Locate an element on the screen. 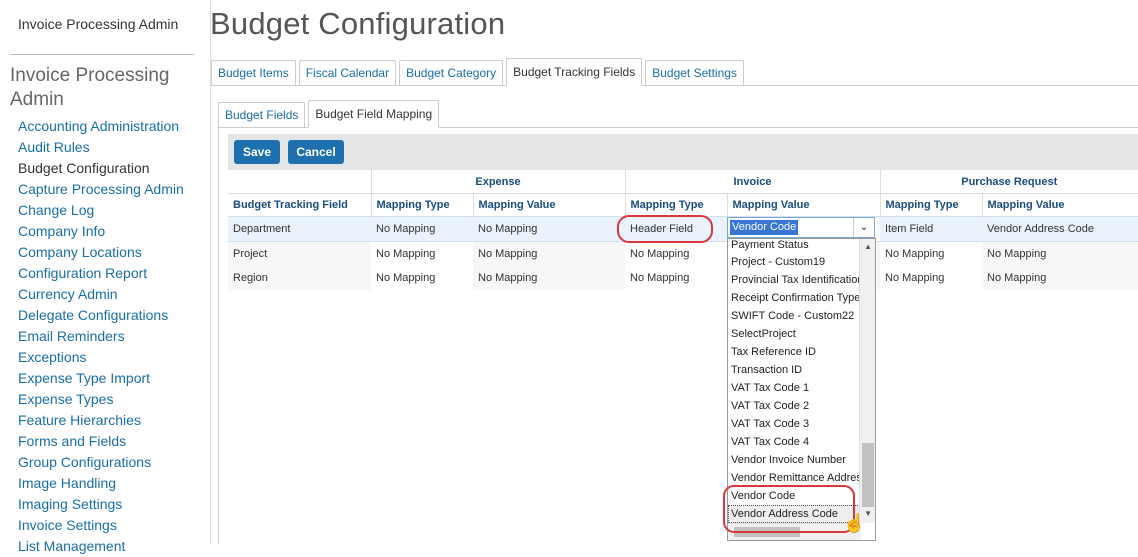 This screenshot has width=1138, height=557. tab-budget-items: Budget Items is located at coordinates (253, 72).